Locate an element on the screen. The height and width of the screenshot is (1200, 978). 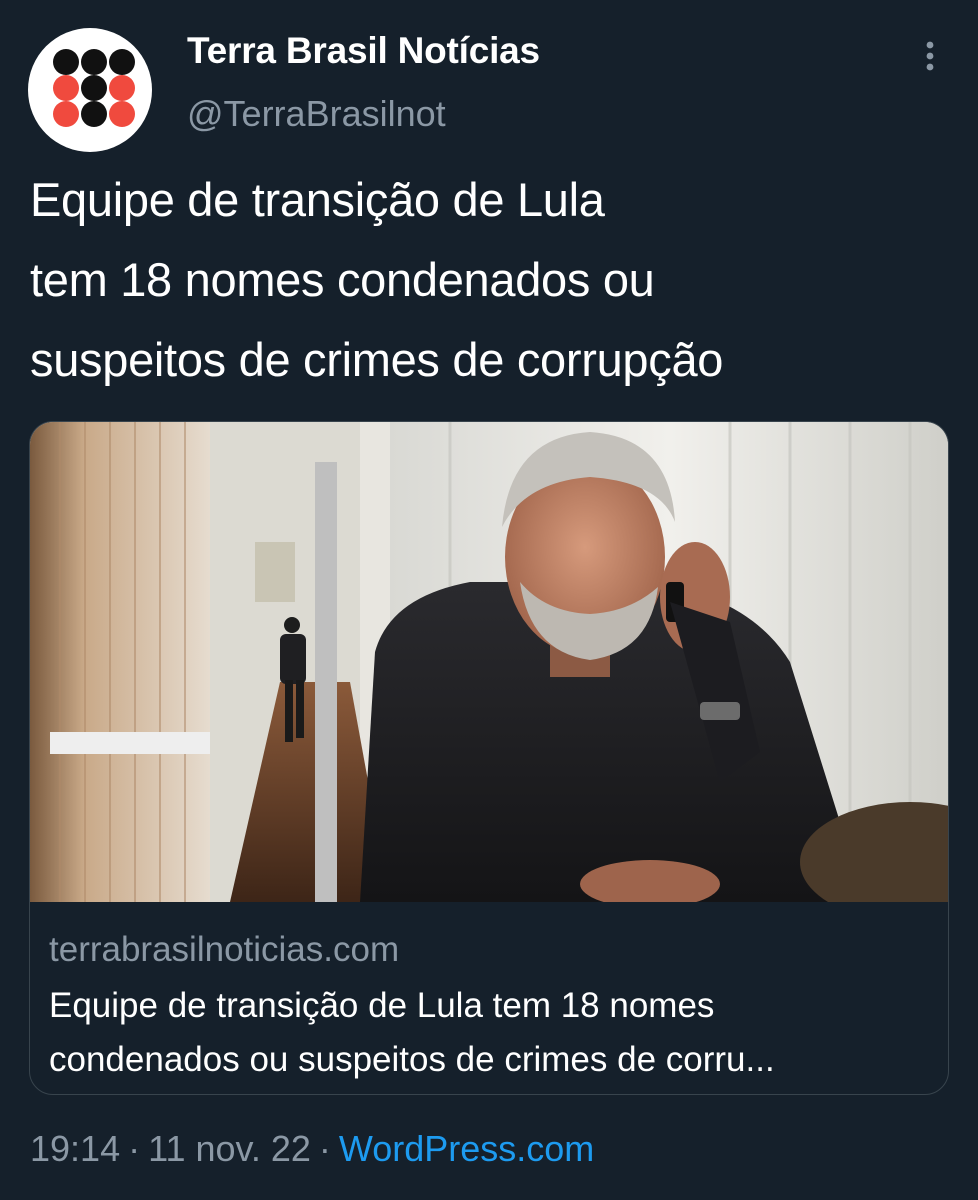
author-name: Terra Brasil Notícias is located at coordinates (363, 51).